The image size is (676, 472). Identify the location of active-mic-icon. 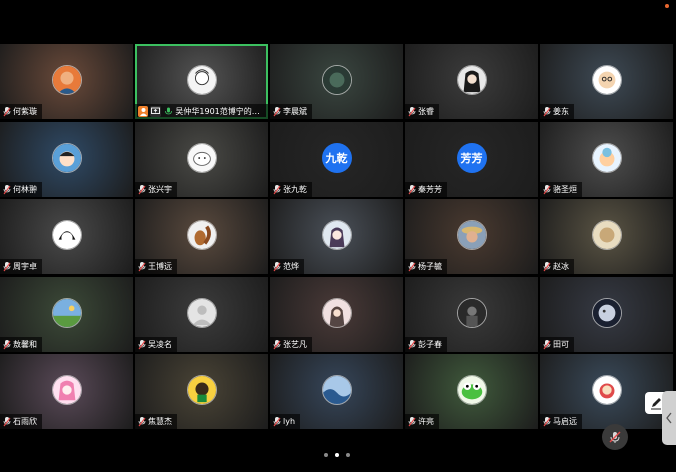
(168, 111).